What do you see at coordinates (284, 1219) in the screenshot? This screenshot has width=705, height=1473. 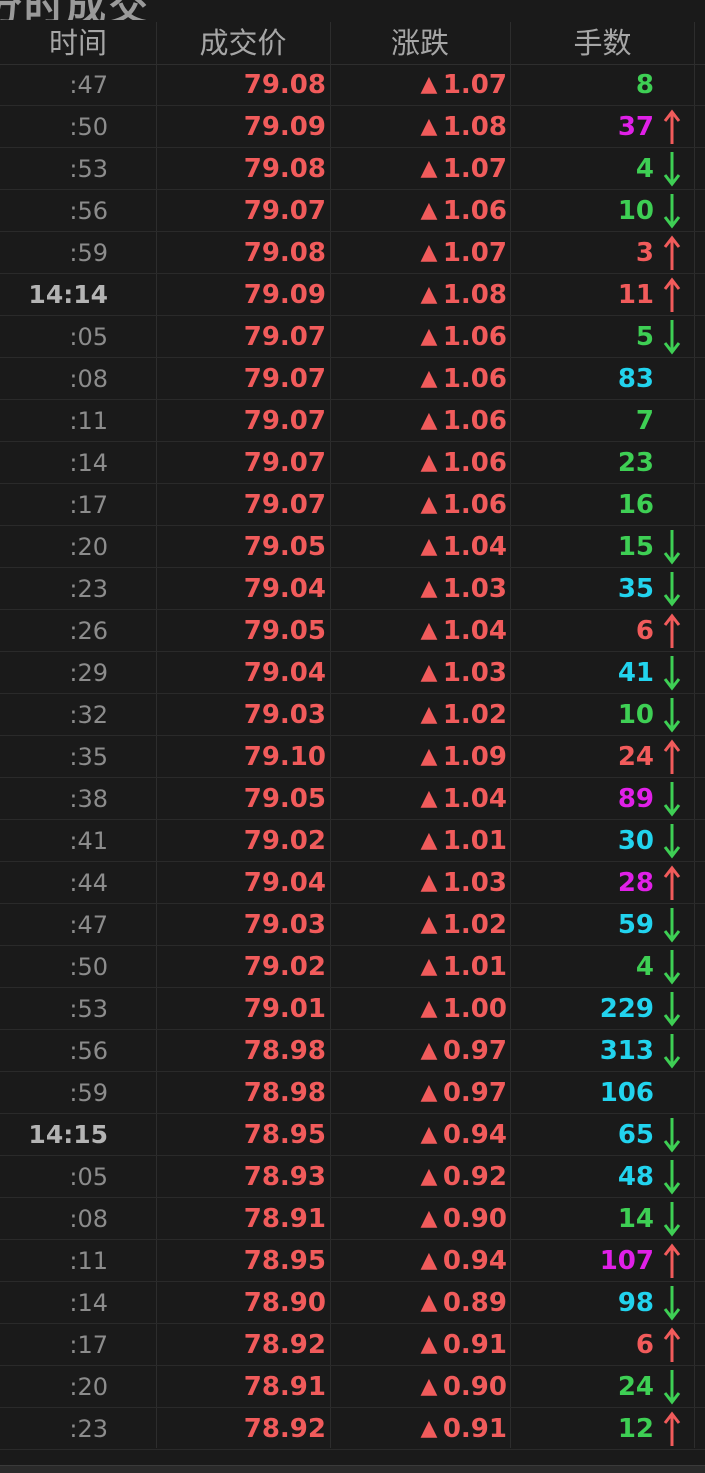 I see `price-cell: 78.91` at bounding box center [284, 1219].